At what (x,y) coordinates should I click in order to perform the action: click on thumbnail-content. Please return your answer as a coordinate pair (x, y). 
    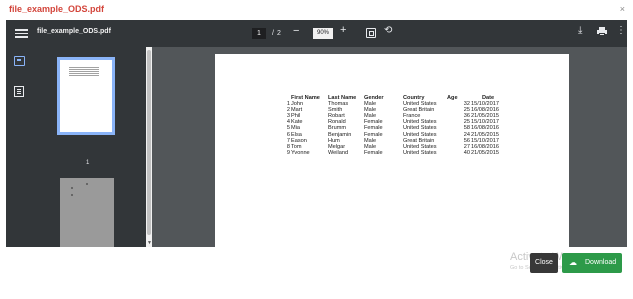
    Looking at the image, I should click on (84, 72).